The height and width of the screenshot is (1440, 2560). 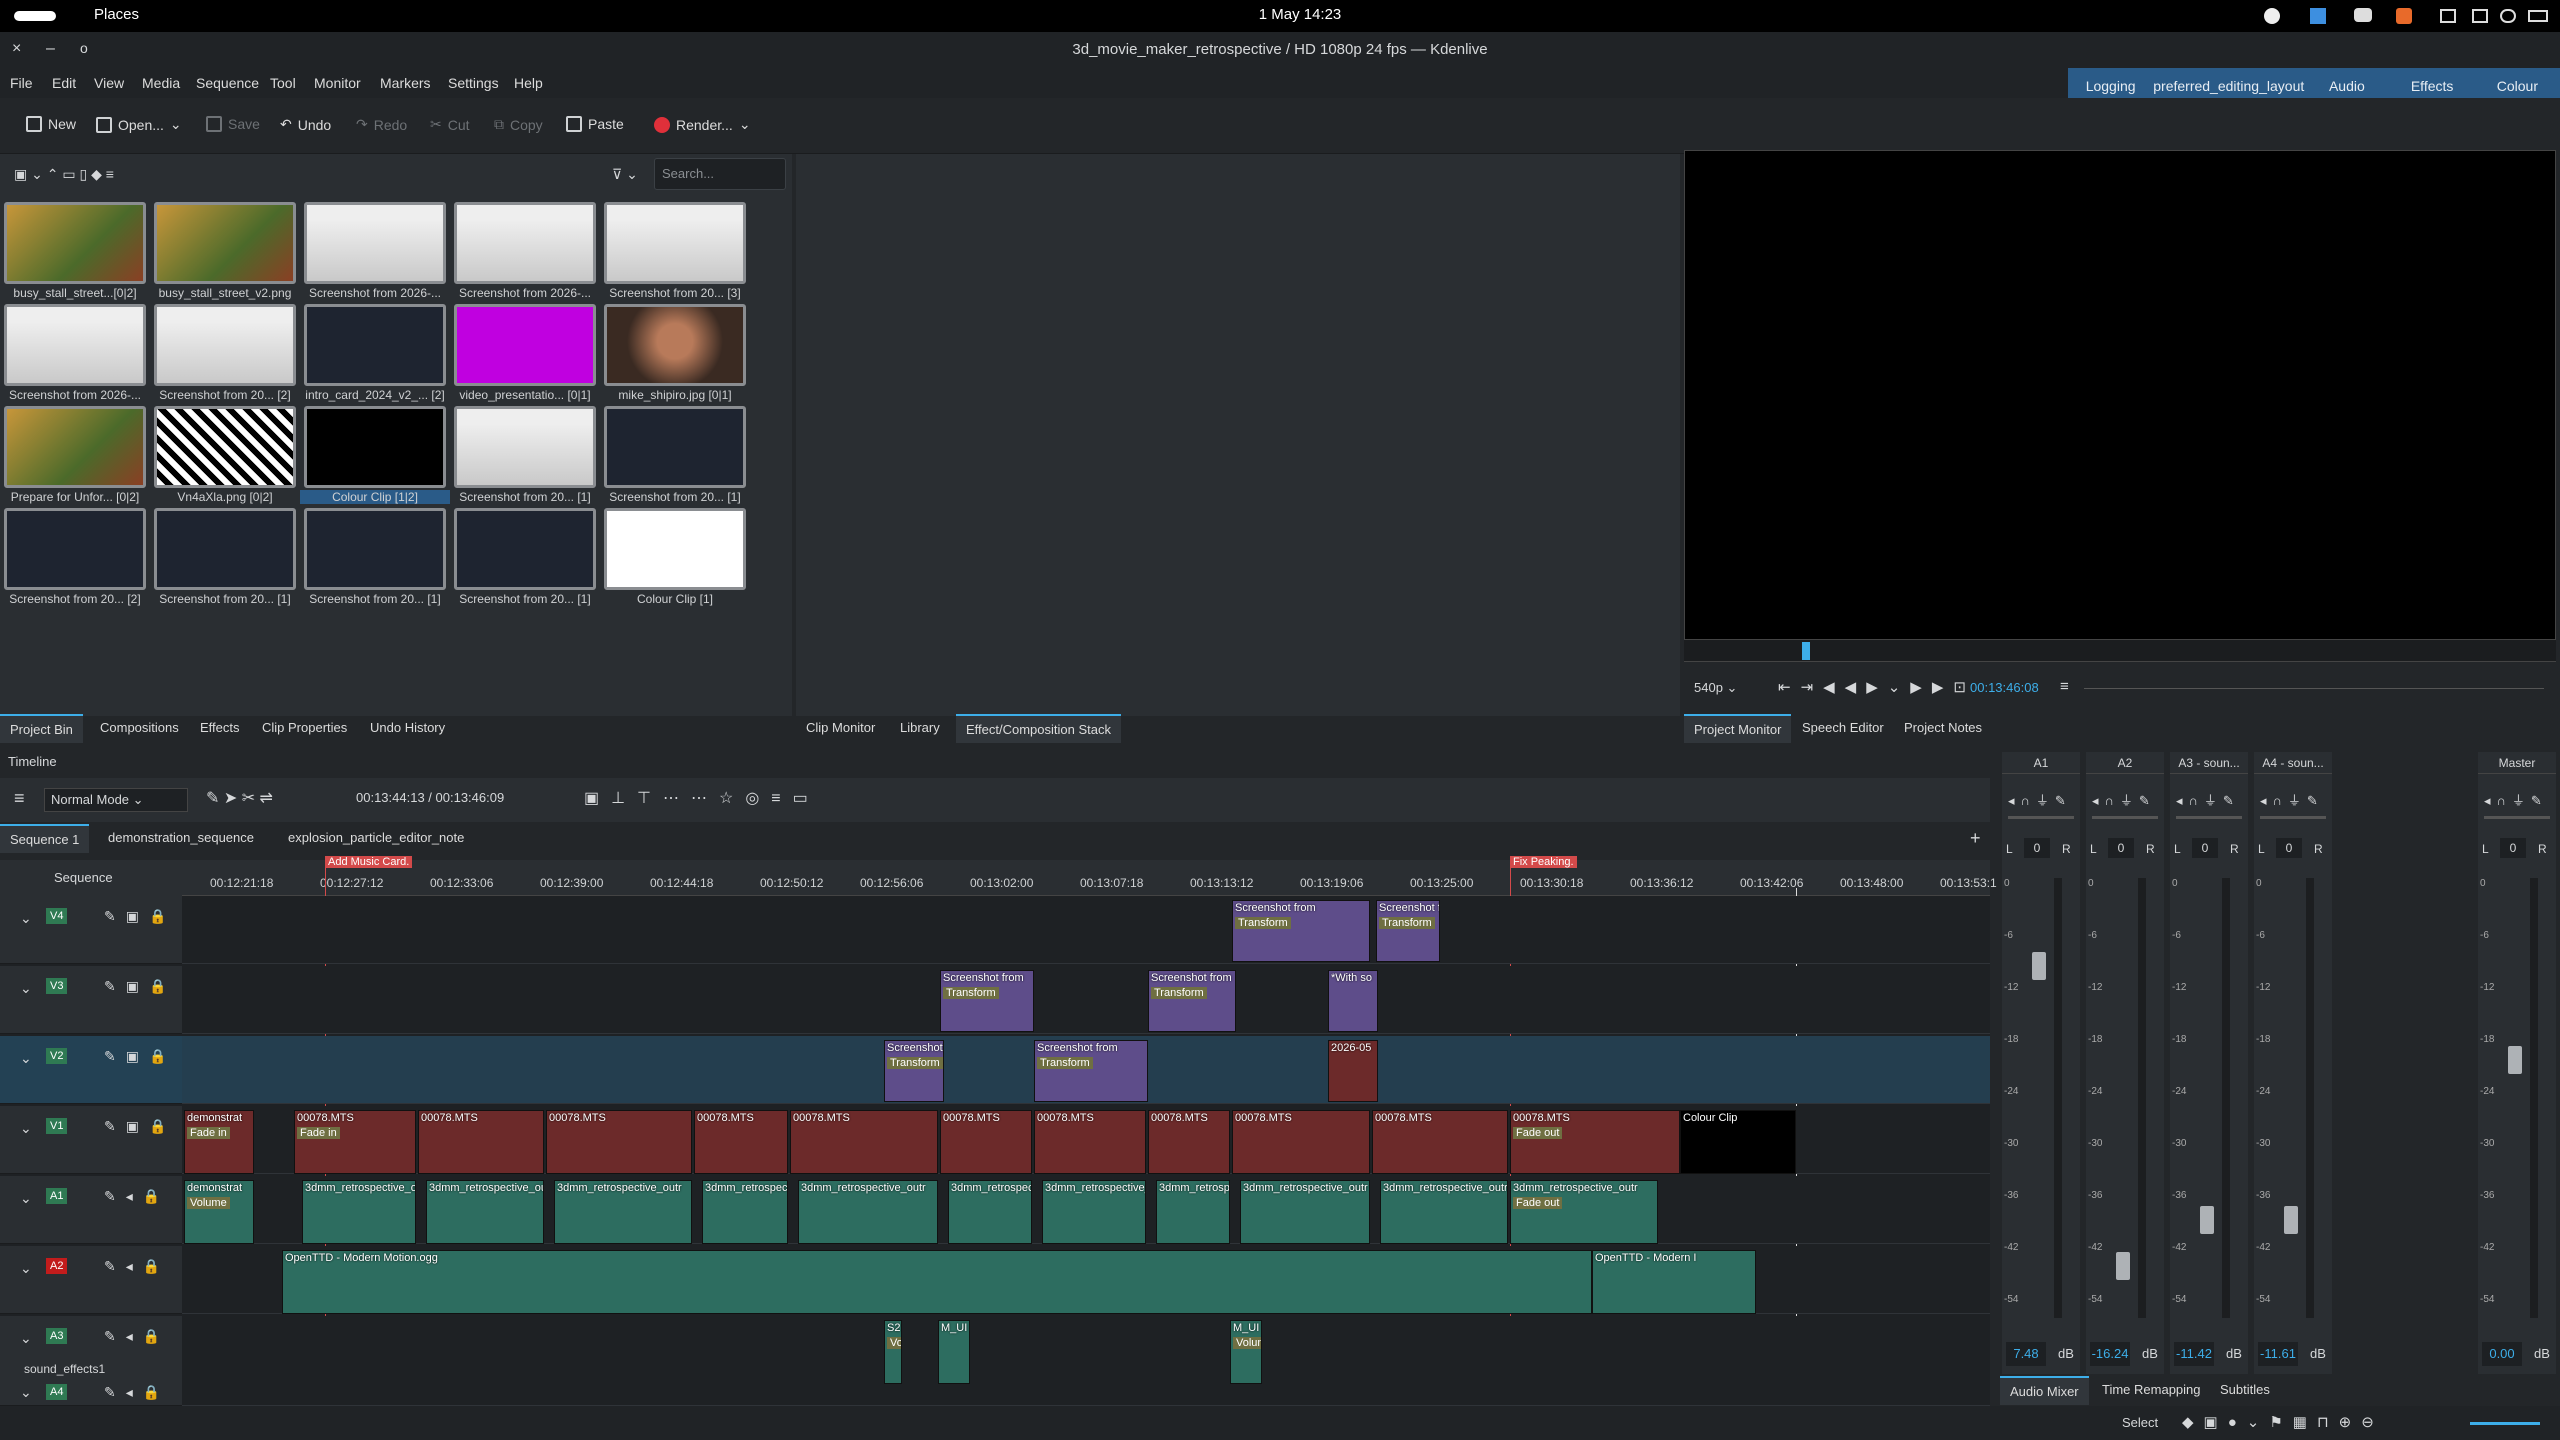 I want to click on tab-clip-monitor: Clip Monitor, so click(x=840, y=727).